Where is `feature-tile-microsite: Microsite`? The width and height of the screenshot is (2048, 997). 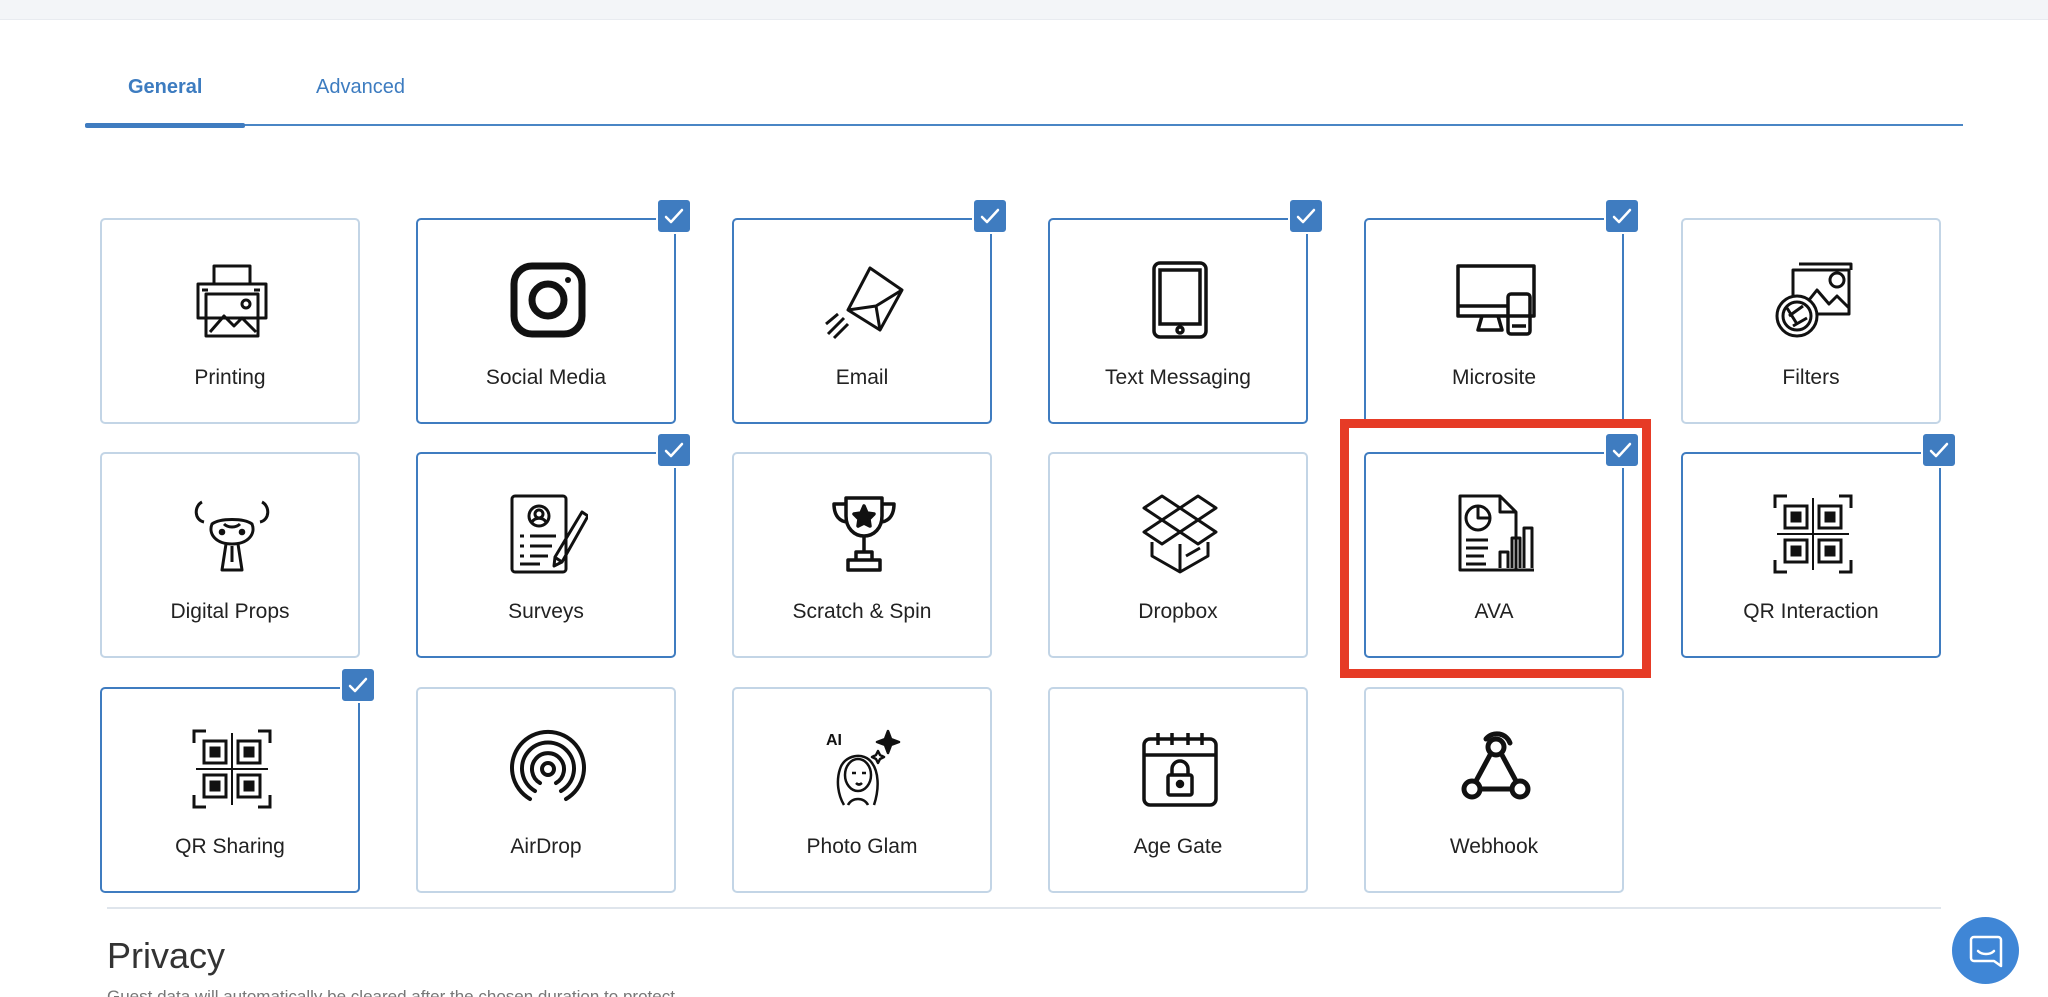
feature-tile-microsite: Microsite is located at coordinates (1502, 311).